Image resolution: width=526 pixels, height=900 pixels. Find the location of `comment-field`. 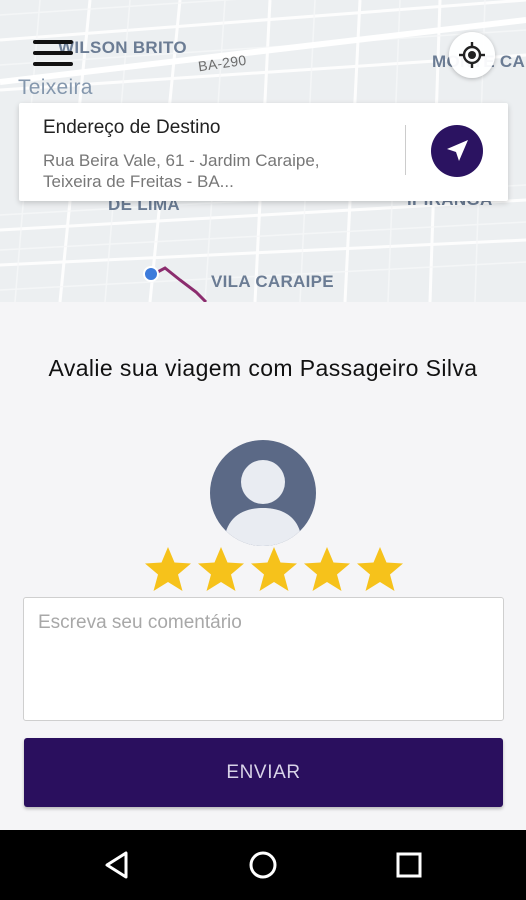

comment-field is located at coordinates (263, 659).